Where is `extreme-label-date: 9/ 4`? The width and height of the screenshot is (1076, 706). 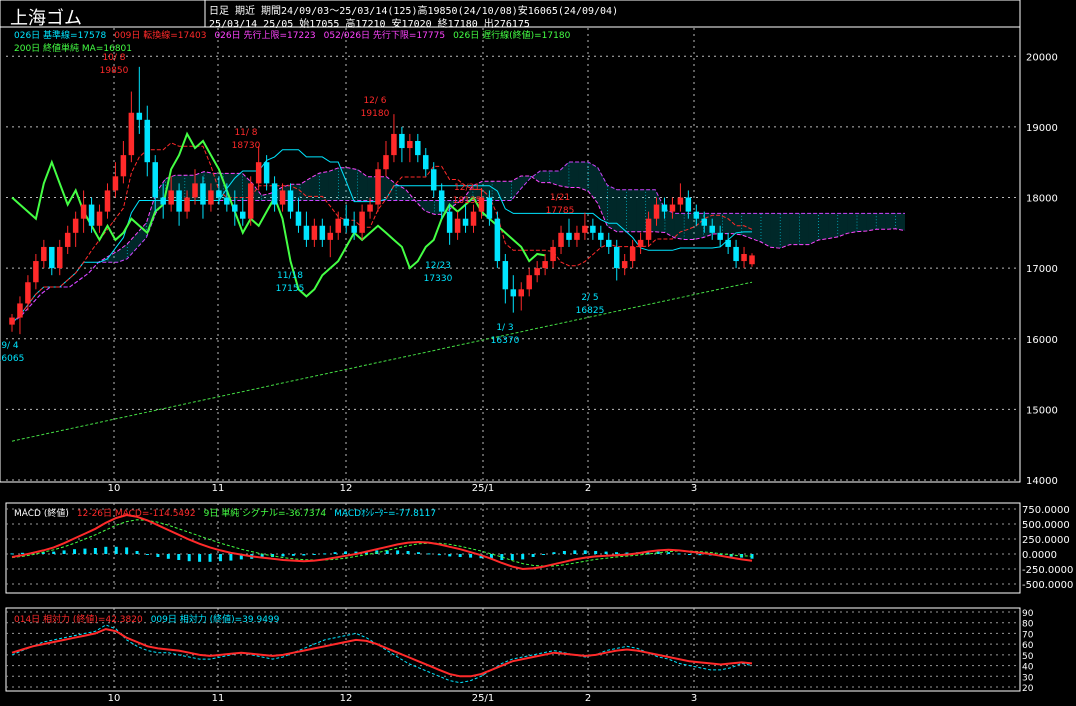
extreme-label-date: 9/ 4 is located at coordinates (10, 346).